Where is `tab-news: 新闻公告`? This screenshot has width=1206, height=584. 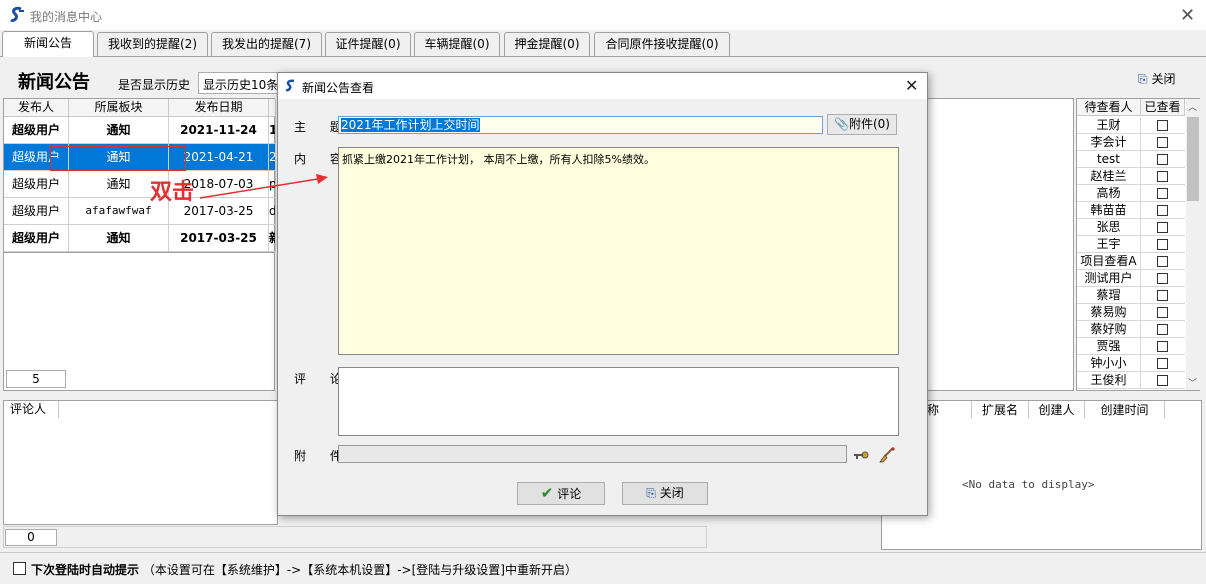
tab-news: 新闻公告 is located at coordinates (48, 44).